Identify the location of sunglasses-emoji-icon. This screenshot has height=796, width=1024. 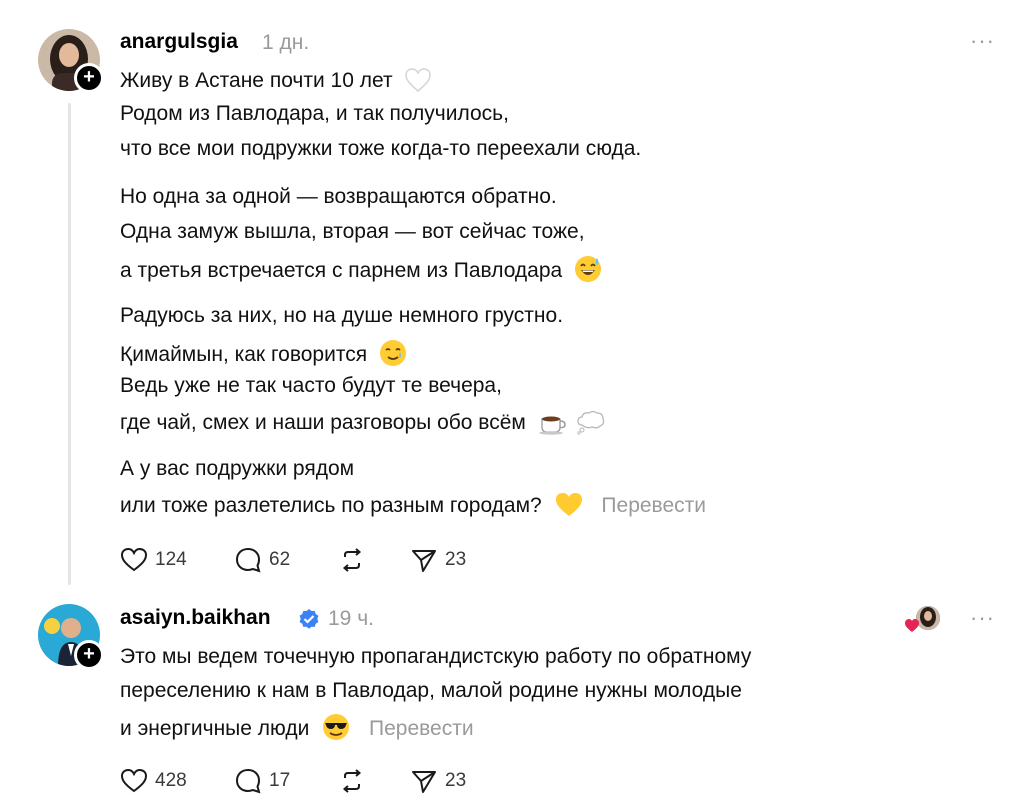
(336, 727).